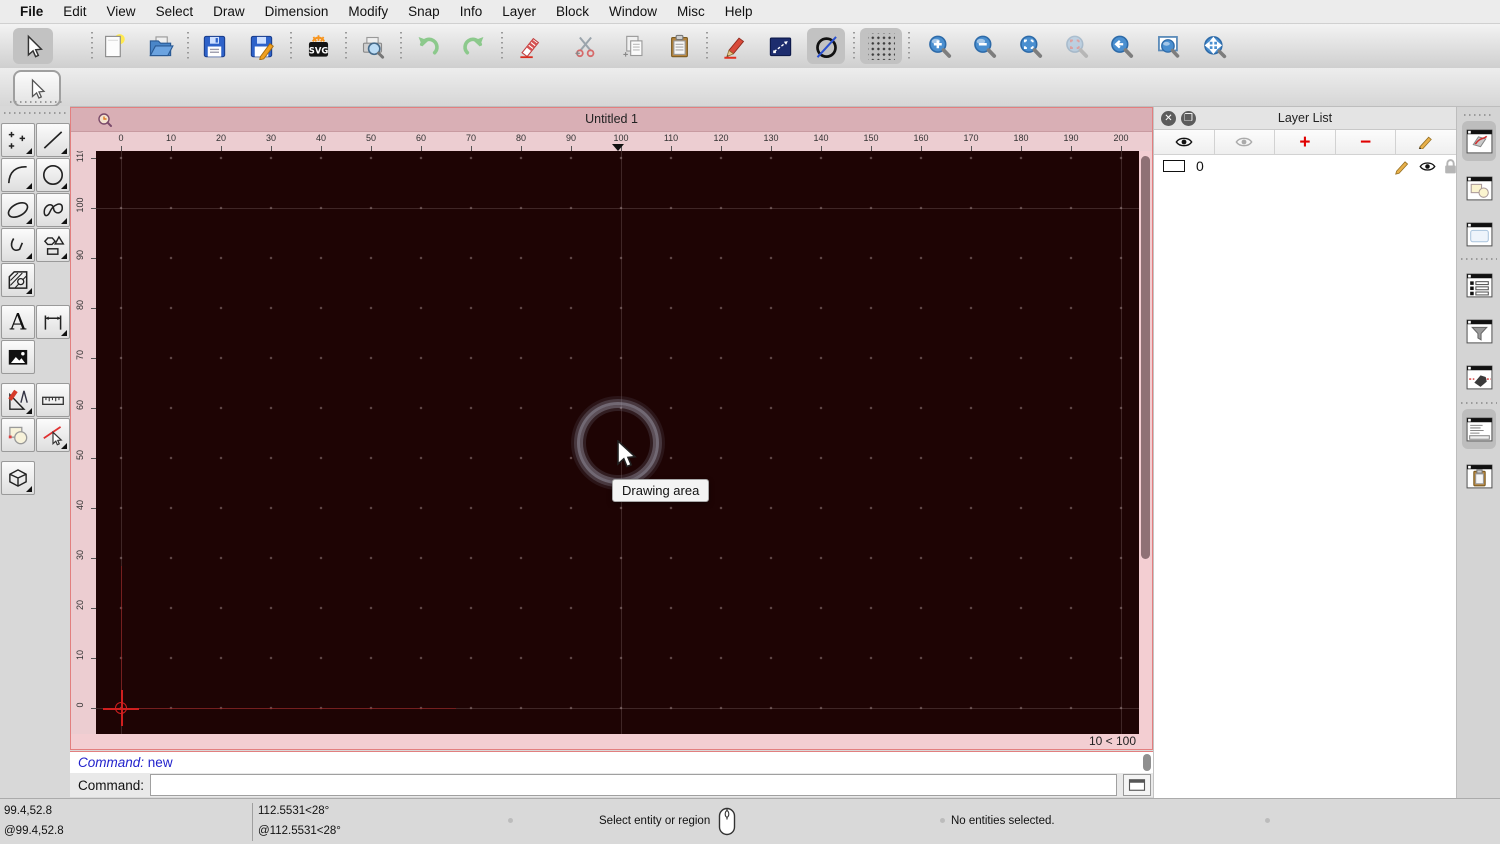 This screenshot has height=844, width=1500. What do you see at coordinates (679, 46) in the screenshot?
I see `paste-button` at bounding box center [679, 46].